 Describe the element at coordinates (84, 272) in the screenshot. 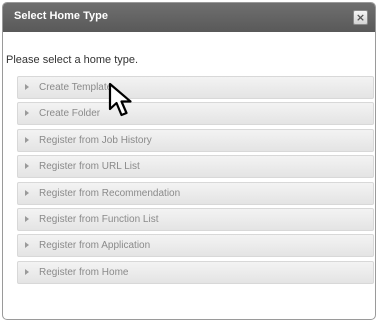

I see `home-type-label: Register from Home` at that location.